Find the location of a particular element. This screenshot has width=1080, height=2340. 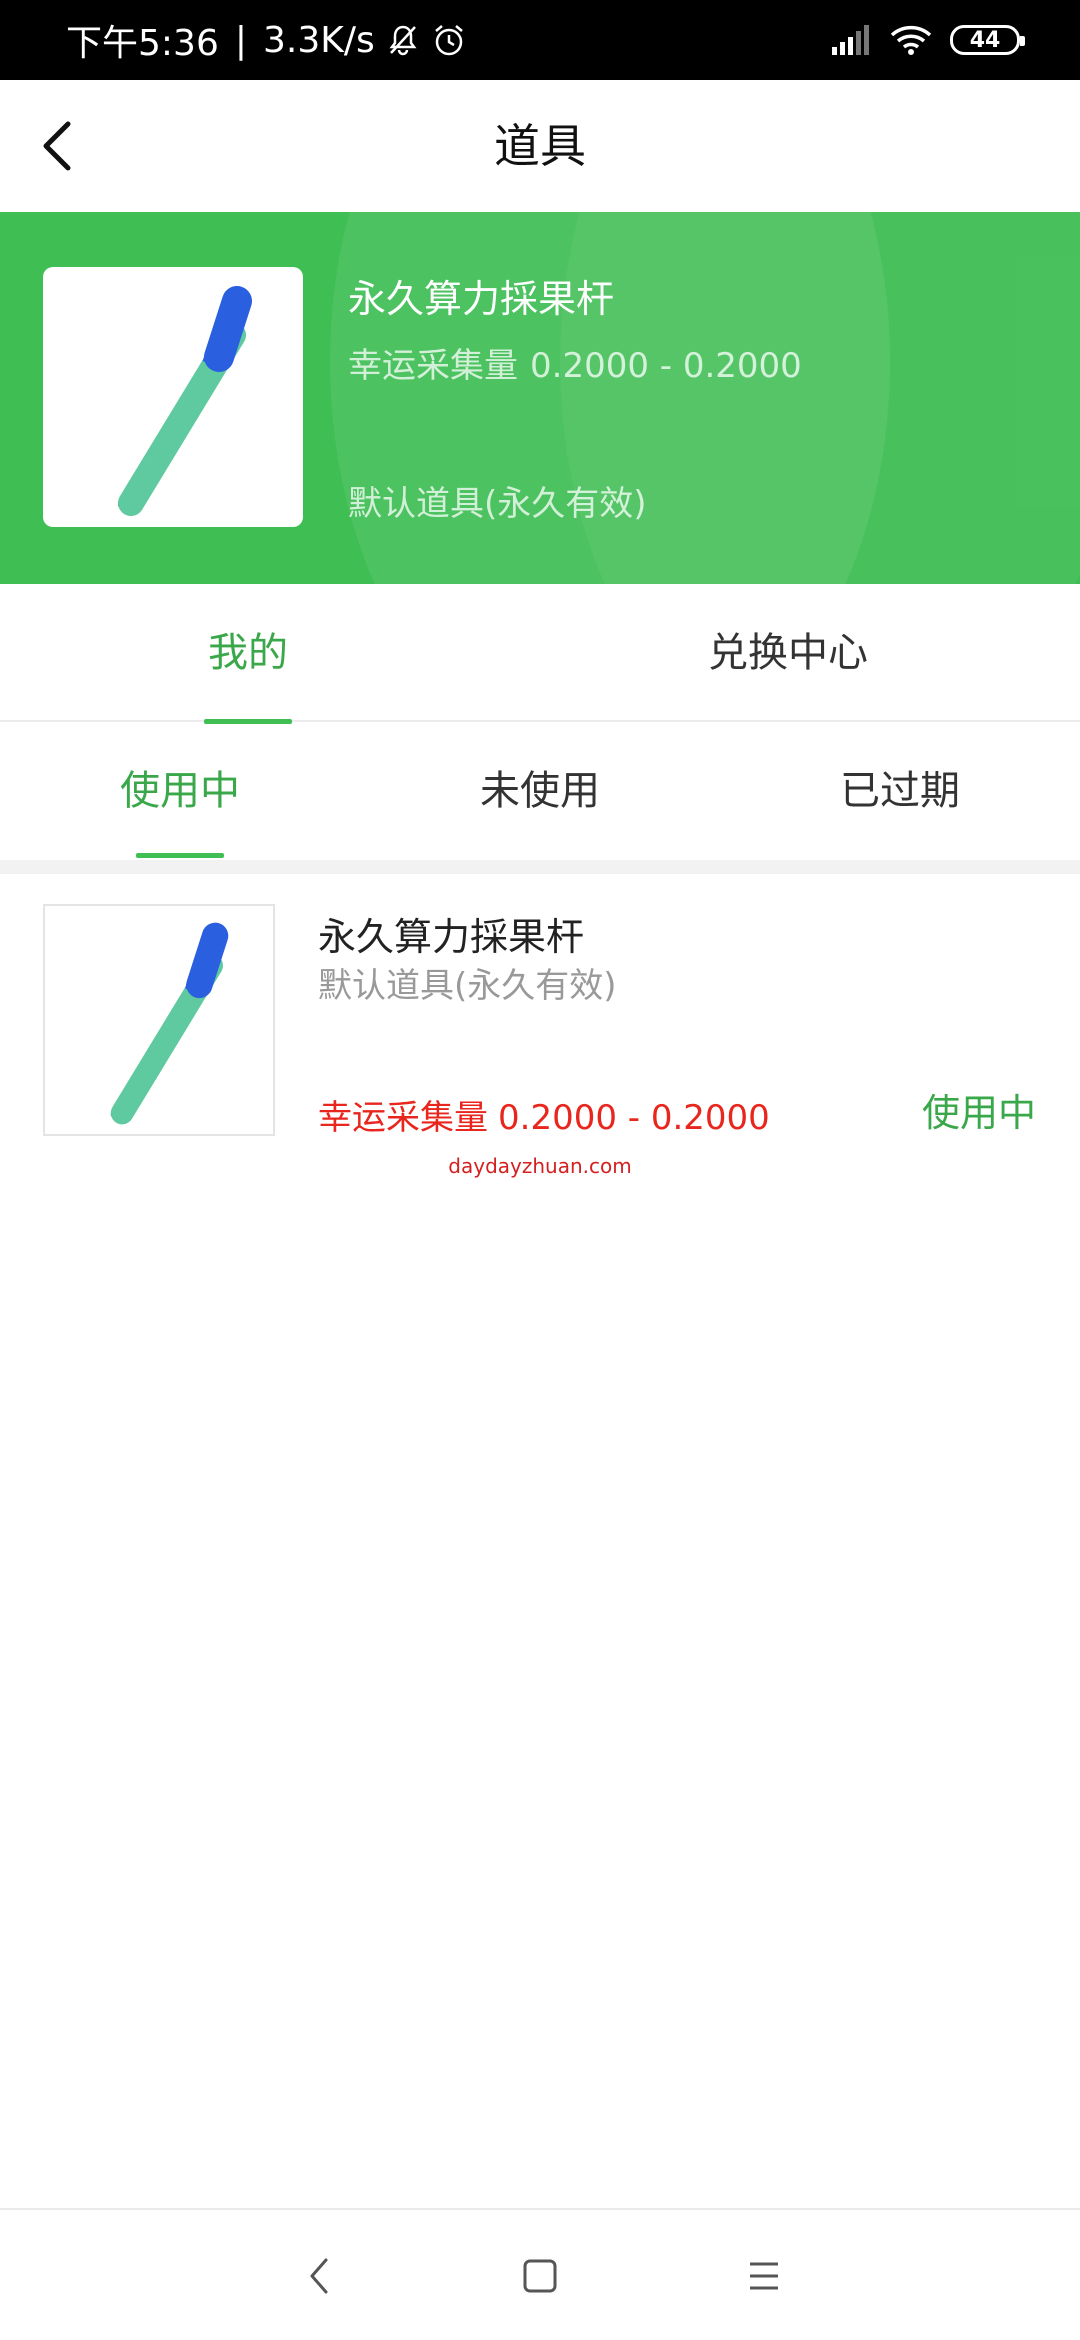

back-button is located at coordinates (60, 146).